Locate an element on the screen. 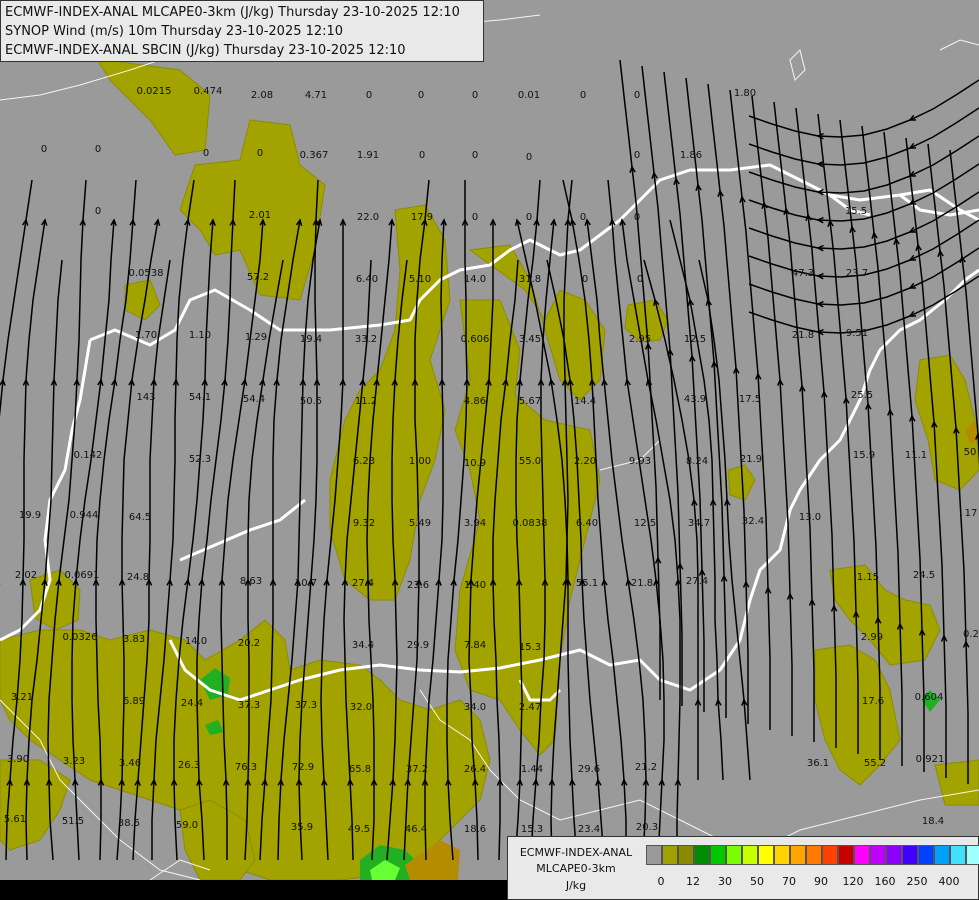 This screenshot has height=900, width=979. sbcin-value-label: 9.93 is located at coordinates (640, 461).